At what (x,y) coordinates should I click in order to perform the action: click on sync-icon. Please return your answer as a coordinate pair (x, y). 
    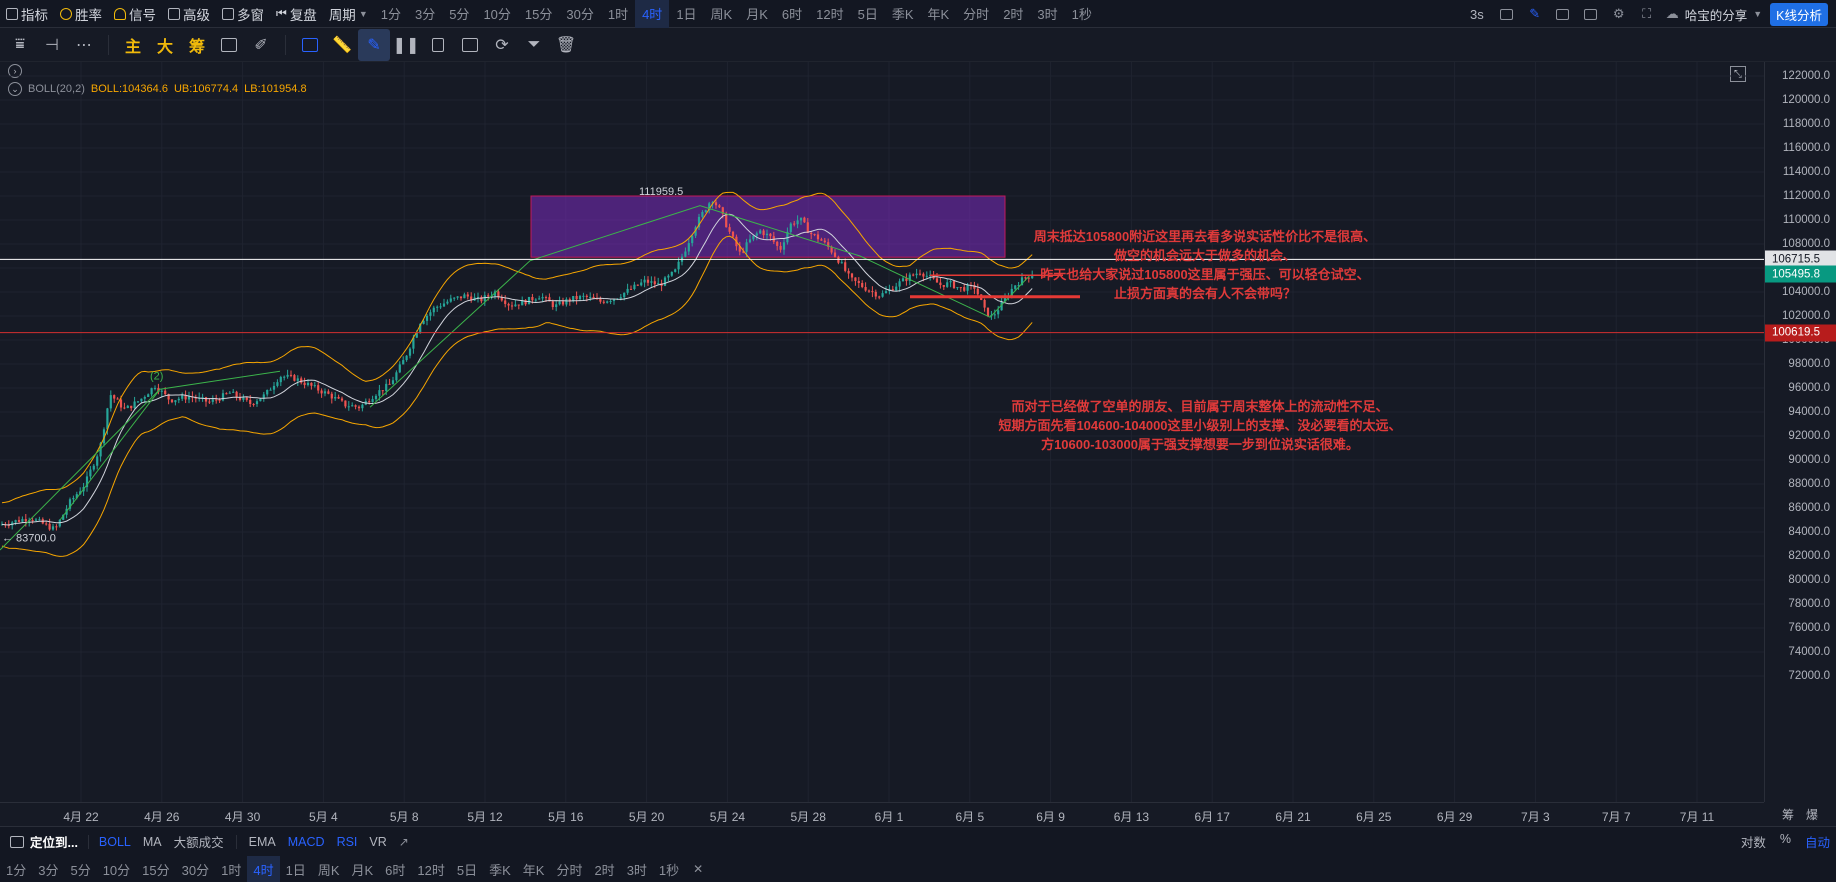
    Looking at the image, I should click on (229, 45).